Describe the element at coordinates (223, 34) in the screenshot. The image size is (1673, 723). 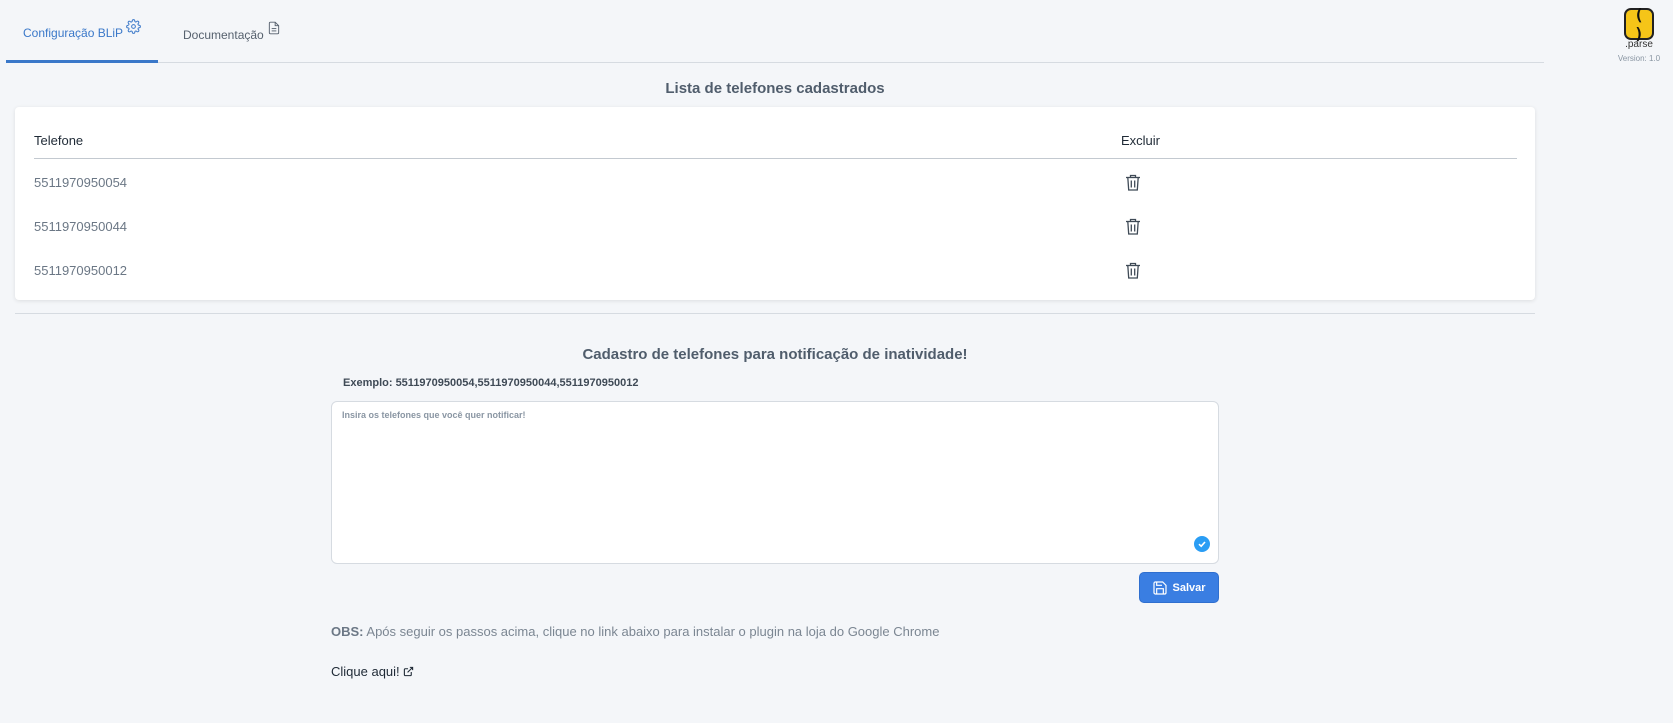
I see `tab-label: Documentação` at that location.